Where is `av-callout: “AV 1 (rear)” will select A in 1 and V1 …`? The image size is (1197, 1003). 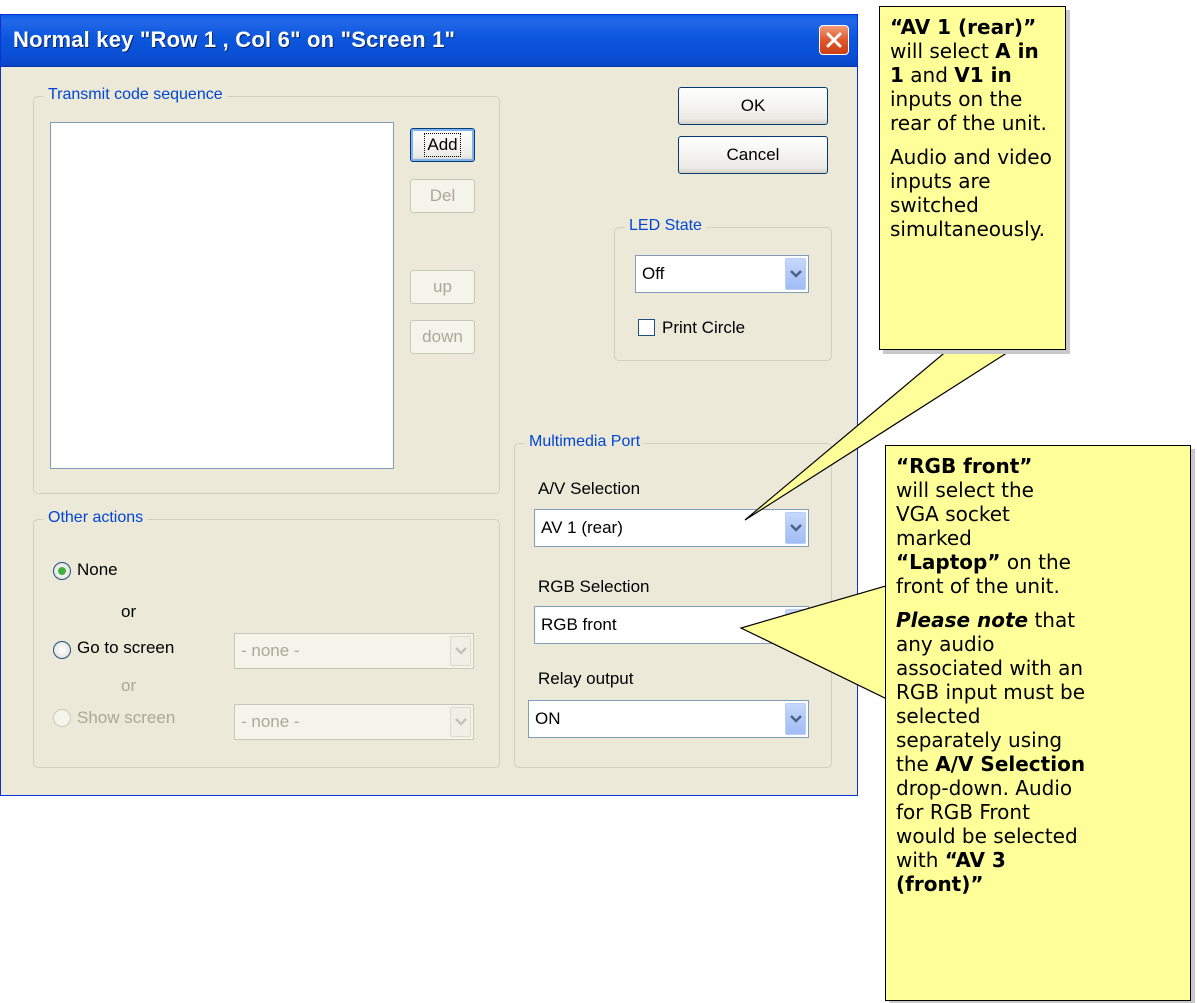
av-callout: “AV 1 (rear)” will select A in 1 and V1 … is located at coordinates (972, 178).